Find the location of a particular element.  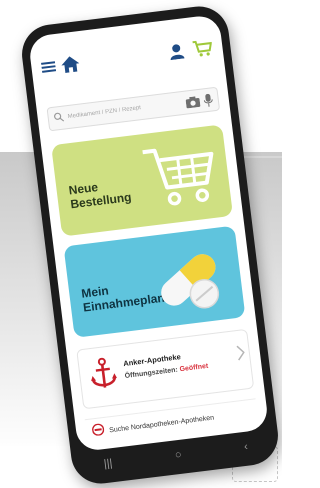

no-entry-icon is located at coordinates (98, 431).